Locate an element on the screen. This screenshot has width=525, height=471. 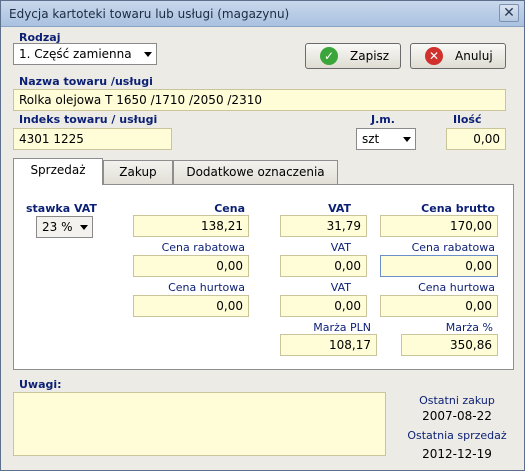
cena-hurtowa-label: Cena hurtowa is located at coordinates (206, 287).